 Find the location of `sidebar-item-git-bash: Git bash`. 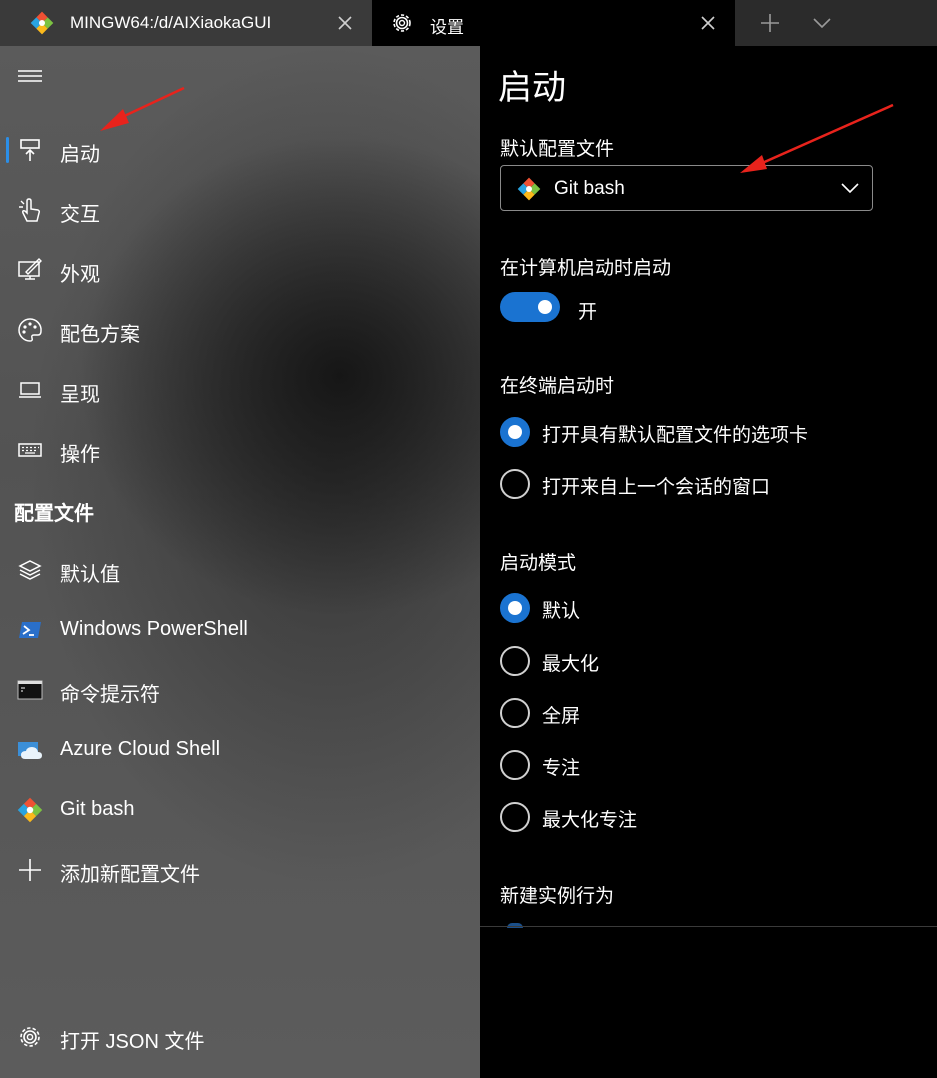

sidebar-item-git-bash: Git bash is located at coordinates (240, 810).